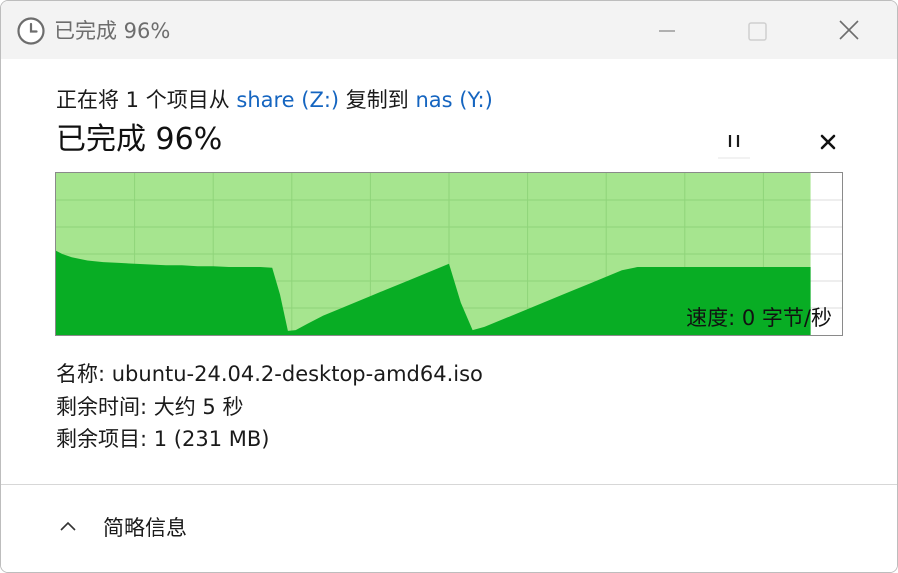  Describe the element at coordinates (150, 407) in the screenshot. I see `time-remaining: 剩余时间: 大约 5 秒` at that location.